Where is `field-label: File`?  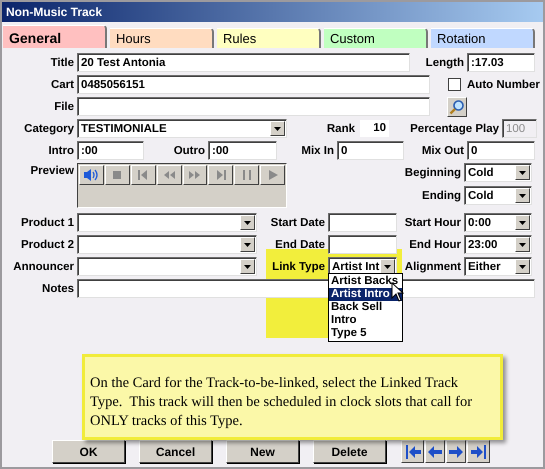 field-label: File is located at coordinates (63, 106).